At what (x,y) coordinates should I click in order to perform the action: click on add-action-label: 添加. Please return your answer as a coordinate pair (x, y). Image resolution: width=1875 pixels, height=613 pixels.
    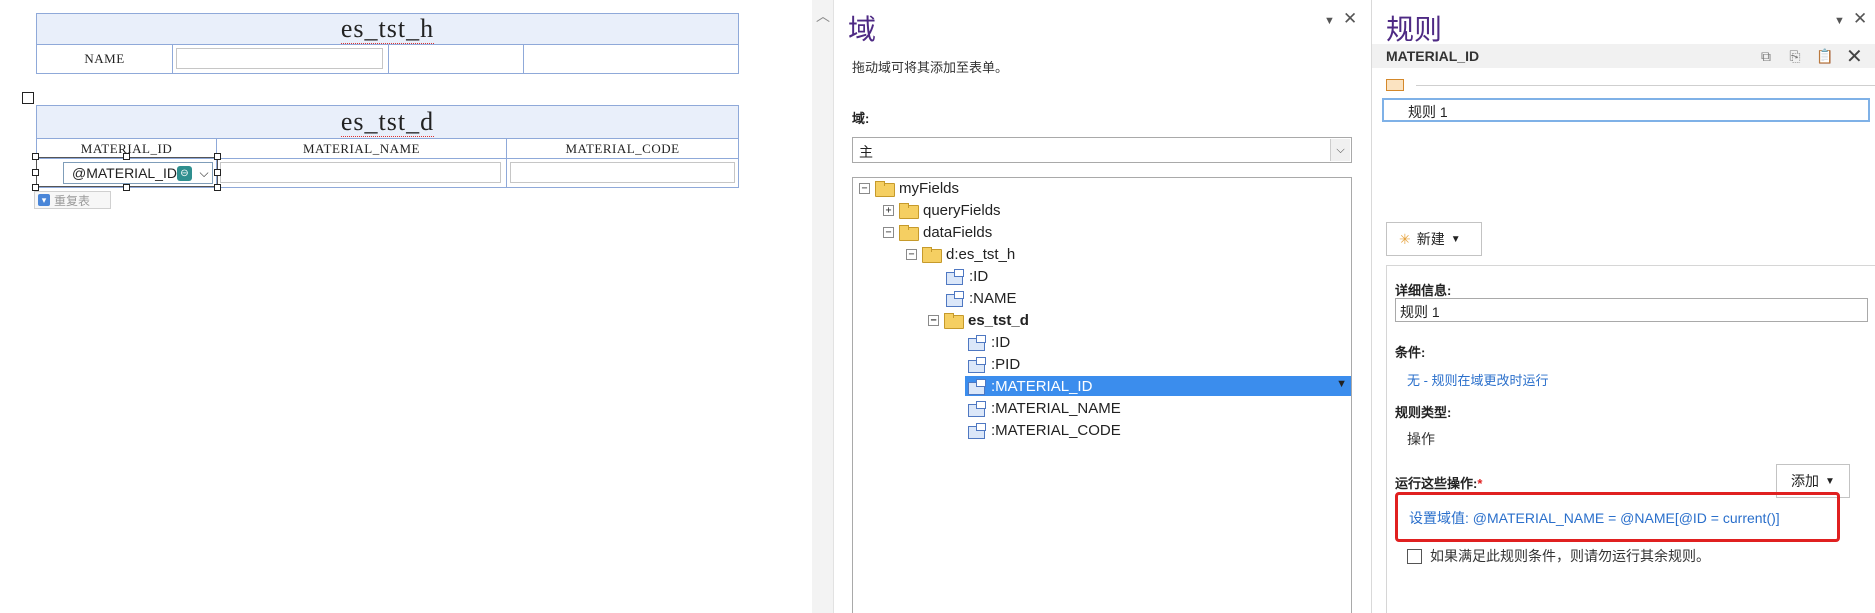
    Looking at the image, I should click on (1805, 481).